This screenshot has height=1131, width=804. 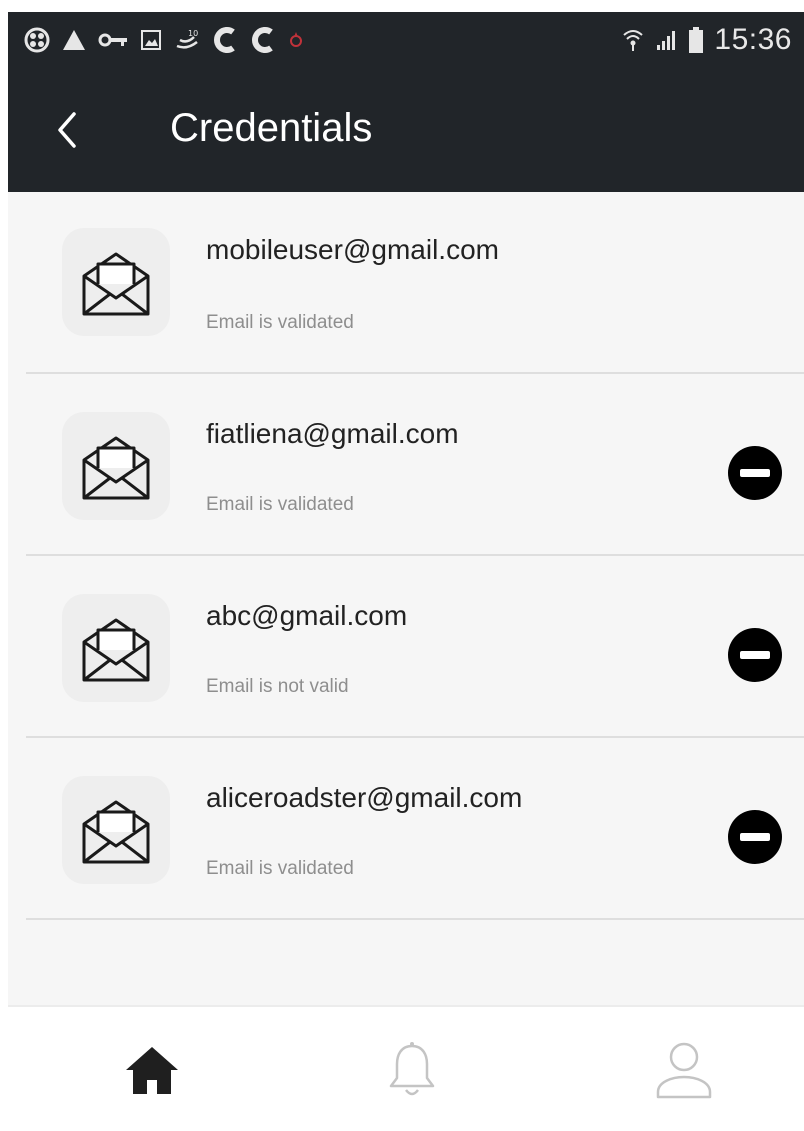 What do you see at coordinates (37, 40) in the screenshot?
I see `app-icon` at bounding box center [37, 40].